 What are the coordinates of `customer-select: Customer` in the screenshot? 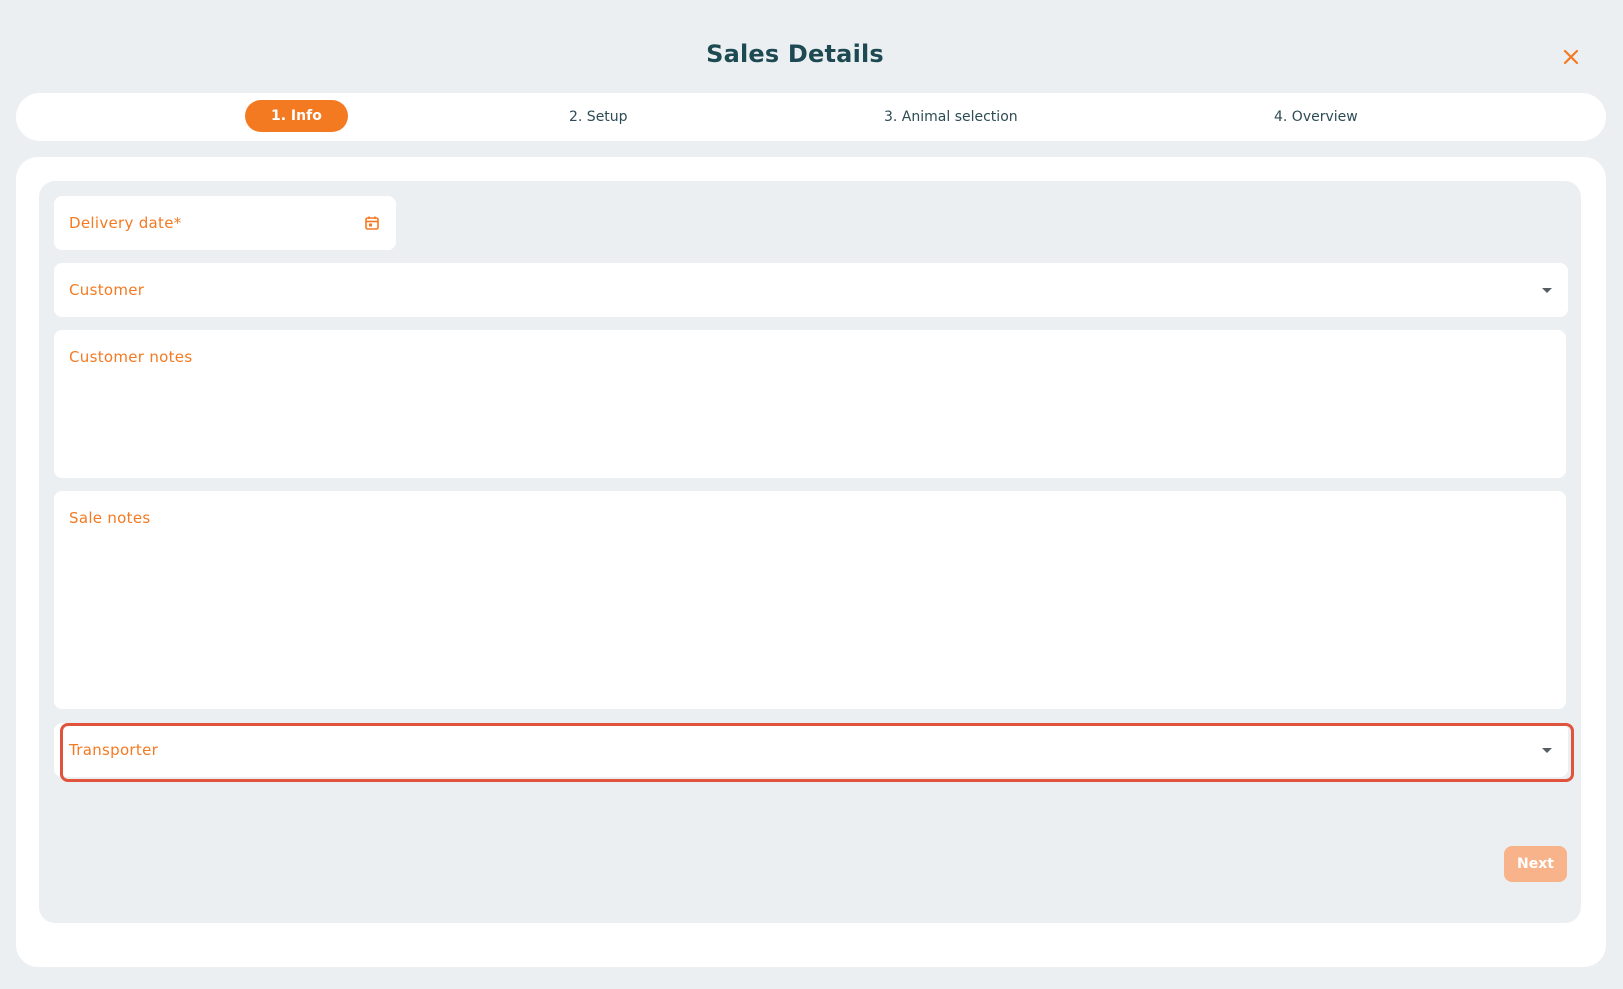 It's located at (811, 290).